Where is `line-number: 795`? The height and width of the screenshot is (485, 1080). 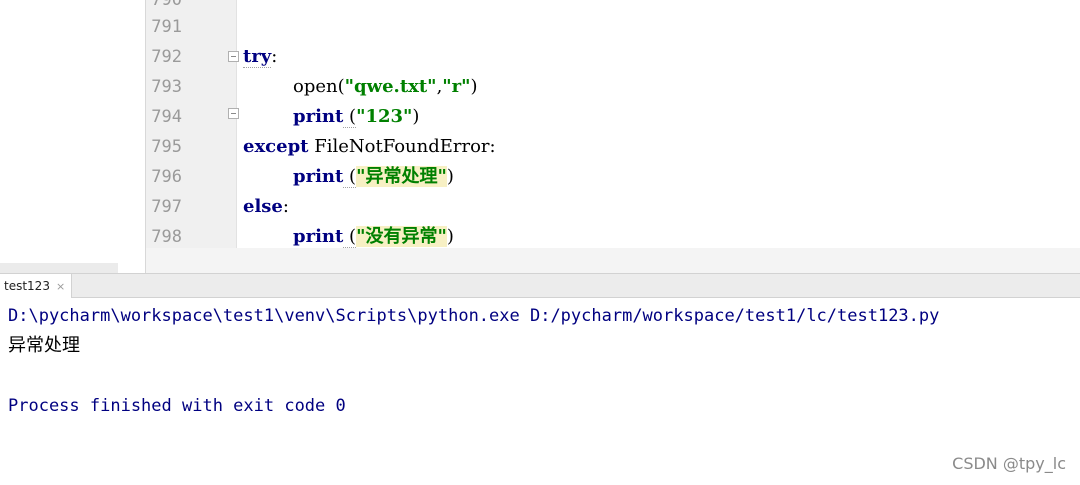
line-number: 795 is located at coordinates (166, 147).